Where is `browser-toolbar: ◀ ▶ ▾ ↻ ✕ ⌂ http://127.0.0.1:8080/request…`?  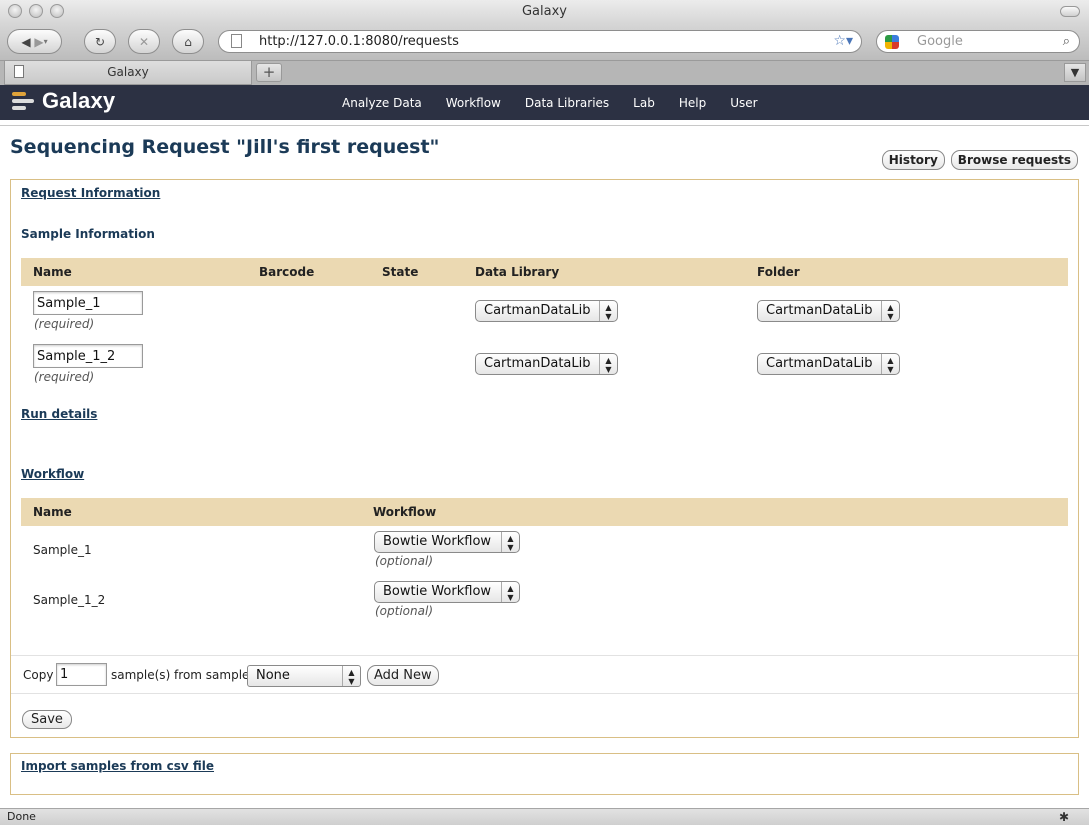
browser-toolbar: ◀ ▶ ▾ ↻ ✕ ⌂ http://127.0.0.1:8080/request… is located at coordinates (544, 42).